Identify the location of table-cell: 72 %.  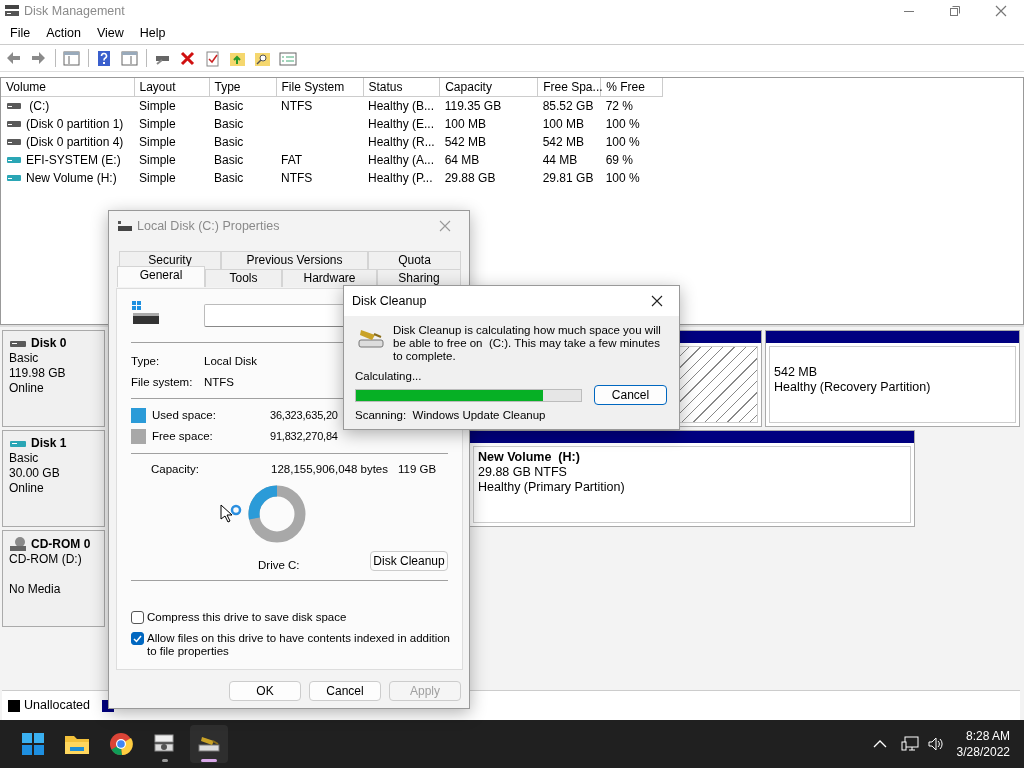
(631, 105).